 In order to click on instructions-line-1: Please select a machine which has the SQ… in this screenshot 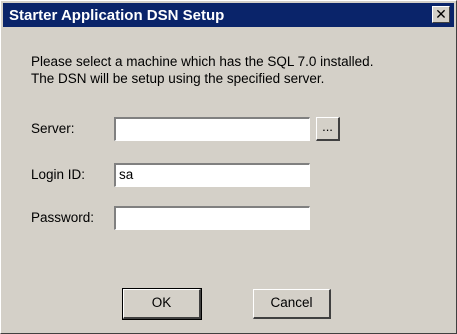, I will do `click(202, 61)`.